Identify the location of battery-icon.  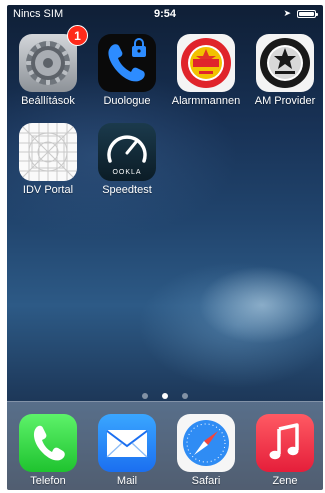
(307, 14).